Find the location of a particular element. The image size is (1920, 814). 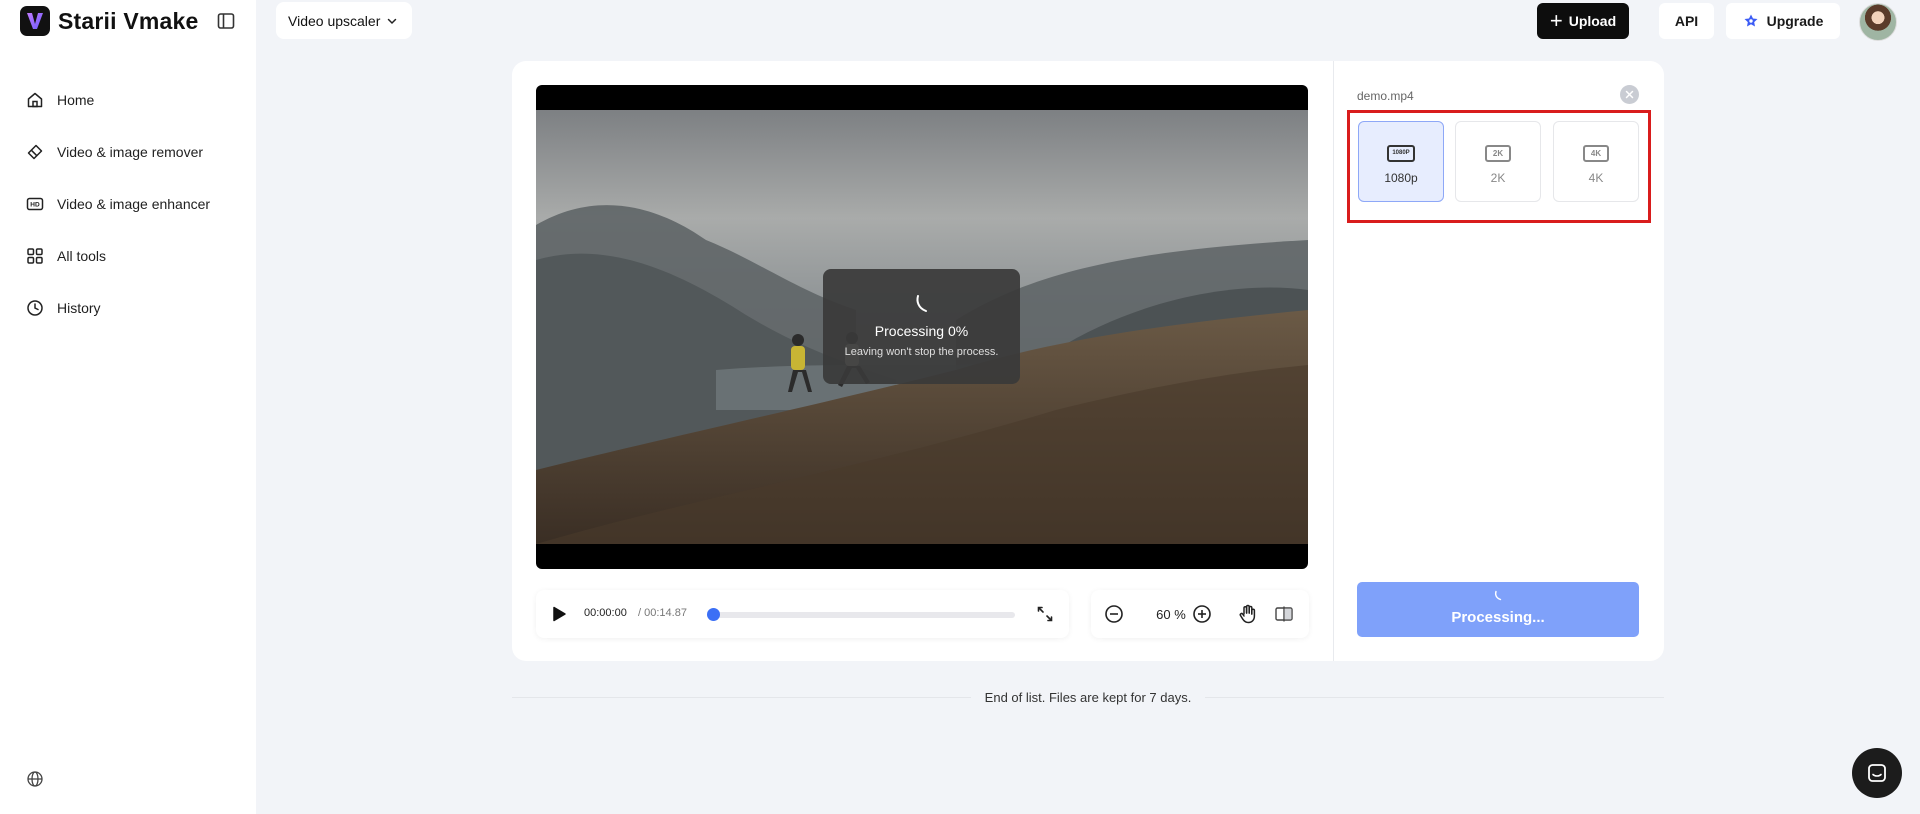

player-controls: 00:00:00 / 00:14.87 is located at coordinates (802, 614).